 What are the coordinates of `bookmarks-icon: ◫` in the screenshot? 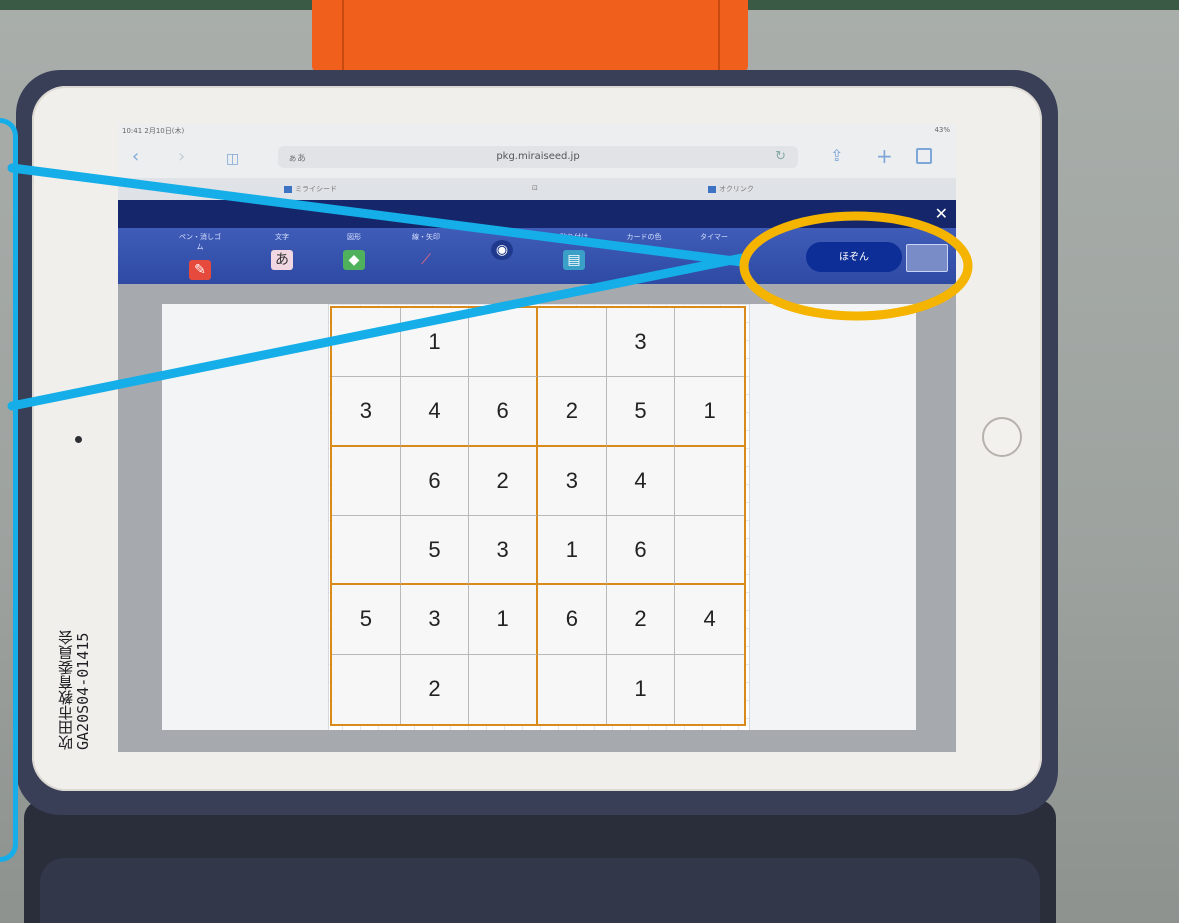 It's located at (232, 159).